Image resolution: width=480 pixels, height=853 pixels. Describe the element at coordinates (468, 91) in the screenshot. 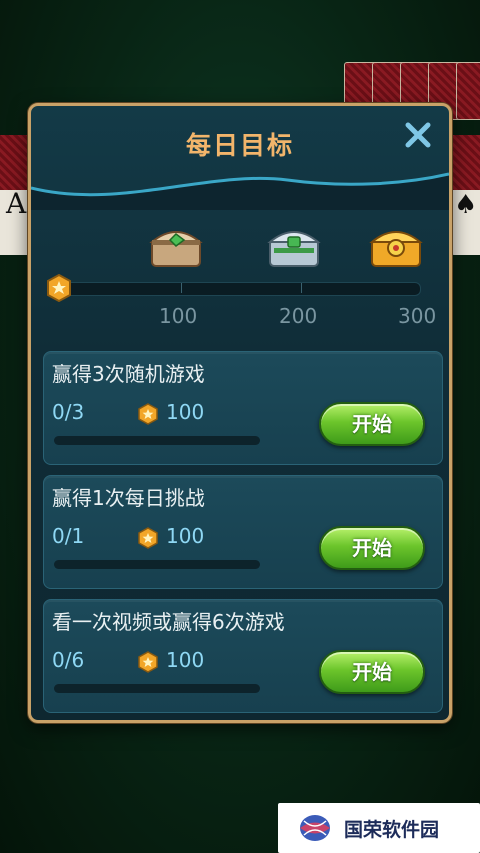

I see `face-down-card` at that location.